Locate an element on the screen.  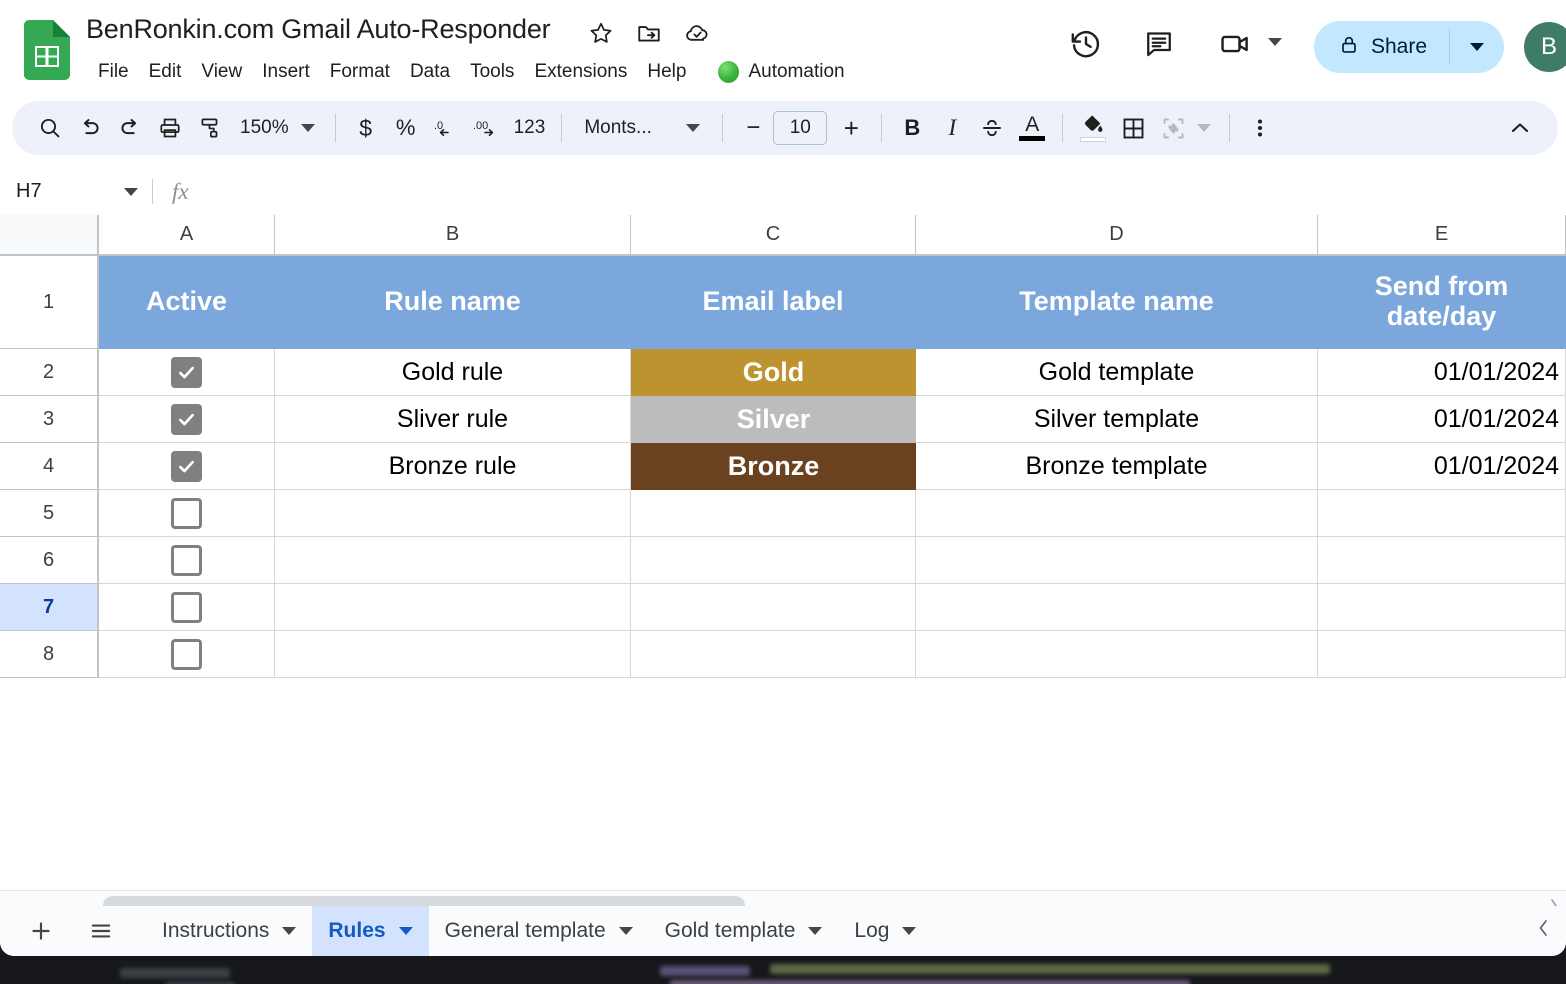
cell-c1: Email label is located at coordinates (773, 302).